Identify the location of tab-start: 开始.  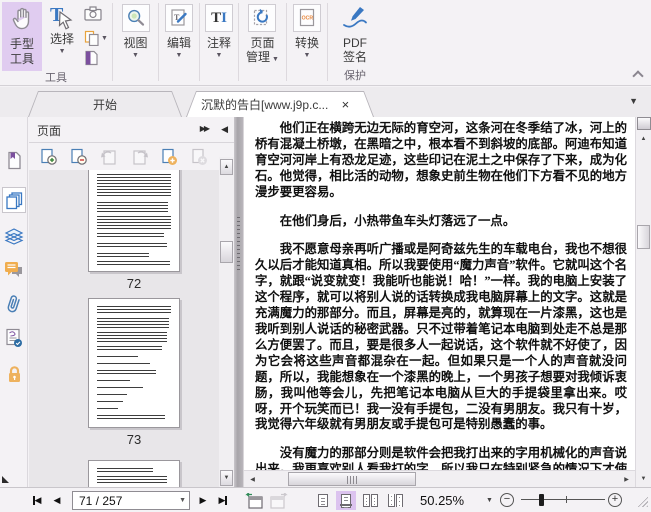
(105, 104).